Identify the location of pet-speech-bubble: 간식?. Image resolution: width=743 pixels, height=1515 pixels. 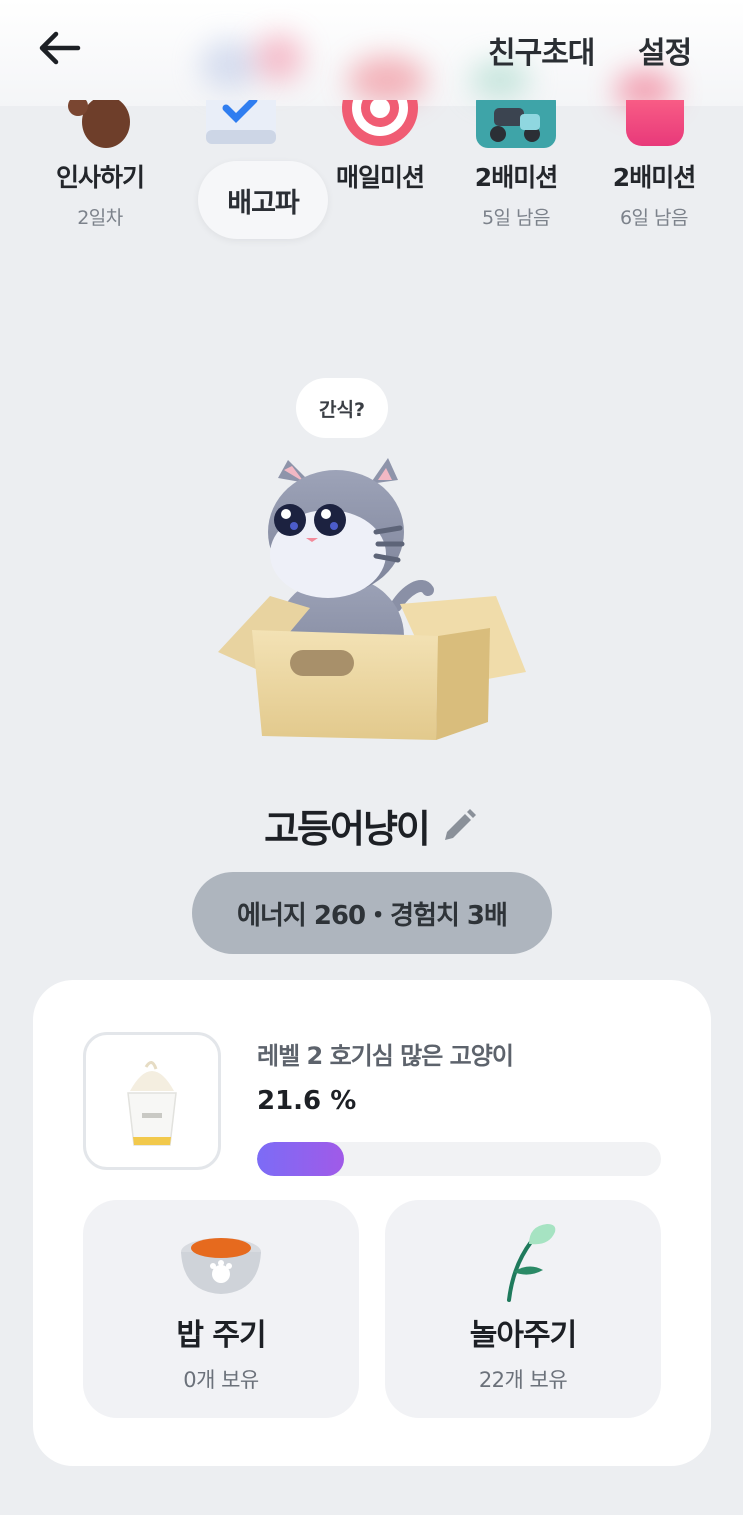
(342, 408).